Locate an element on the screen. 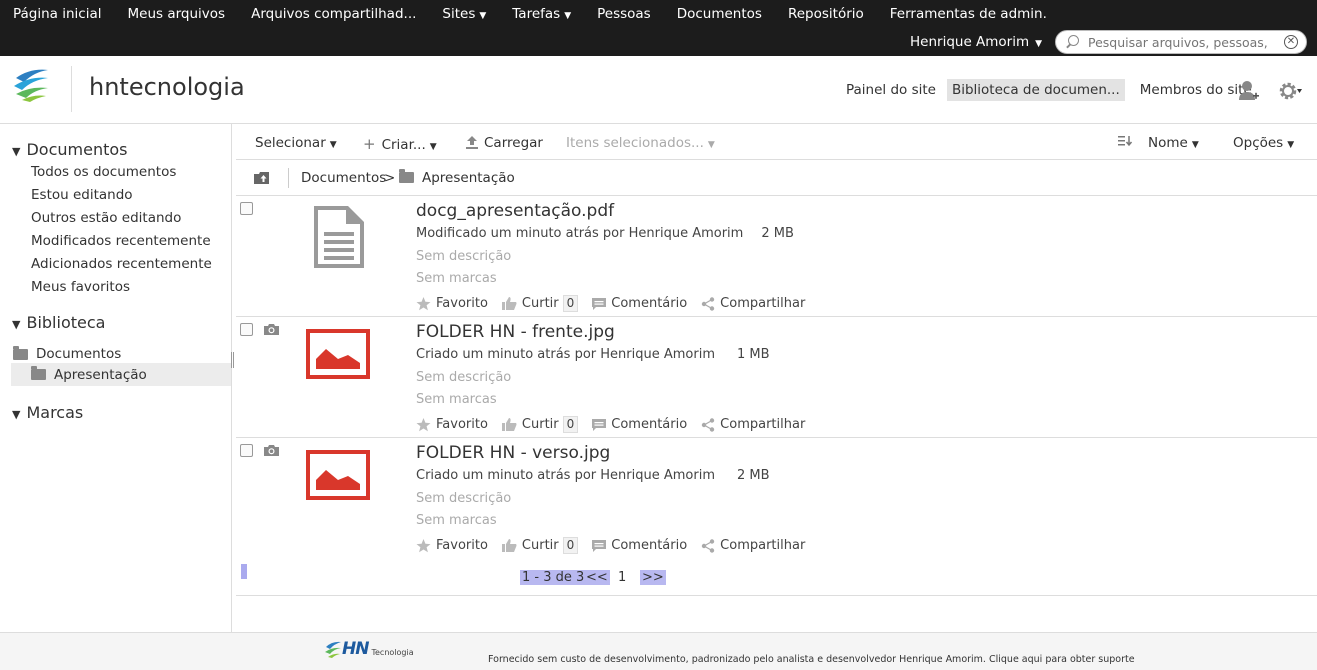 Image resolution: width=1317 pixels, height=670 pixels. filter-all-documents: Todos os documentos is located at coordinates (103, 172).